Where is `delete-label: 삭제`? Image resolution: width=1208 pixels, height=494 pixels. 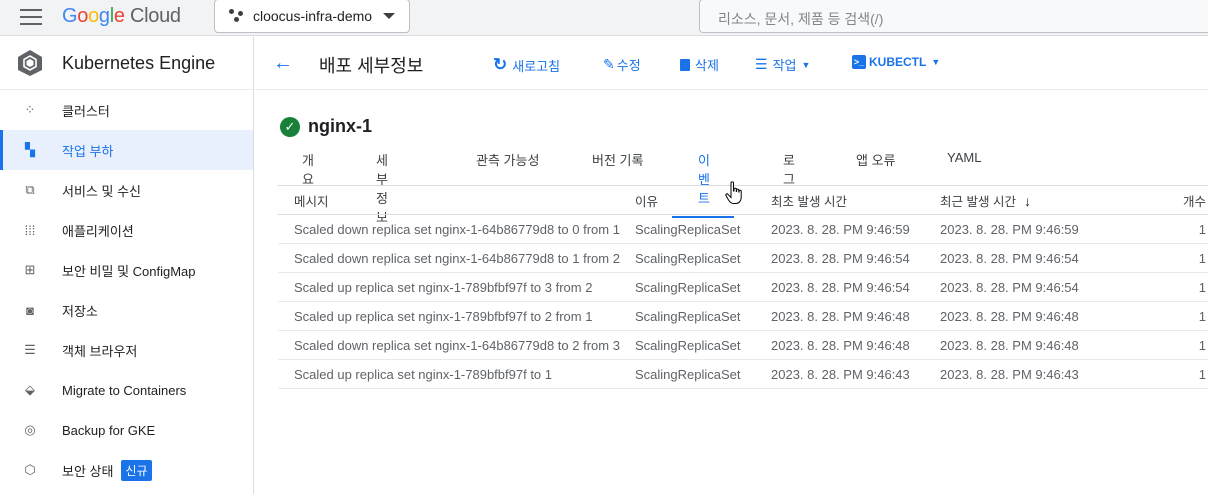 delete-label: 삭제 is located at coordinates (707, 65).